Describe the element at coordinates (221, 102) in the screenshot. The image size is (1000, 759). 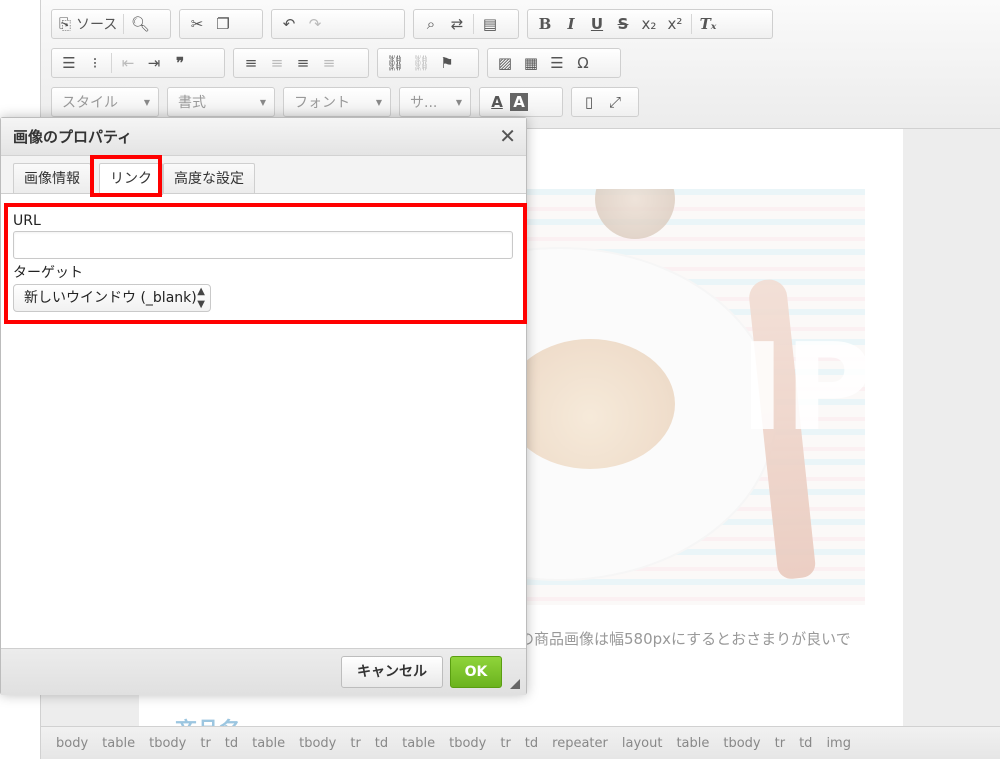
I see `format-combo: 書式 ▼` at that location.